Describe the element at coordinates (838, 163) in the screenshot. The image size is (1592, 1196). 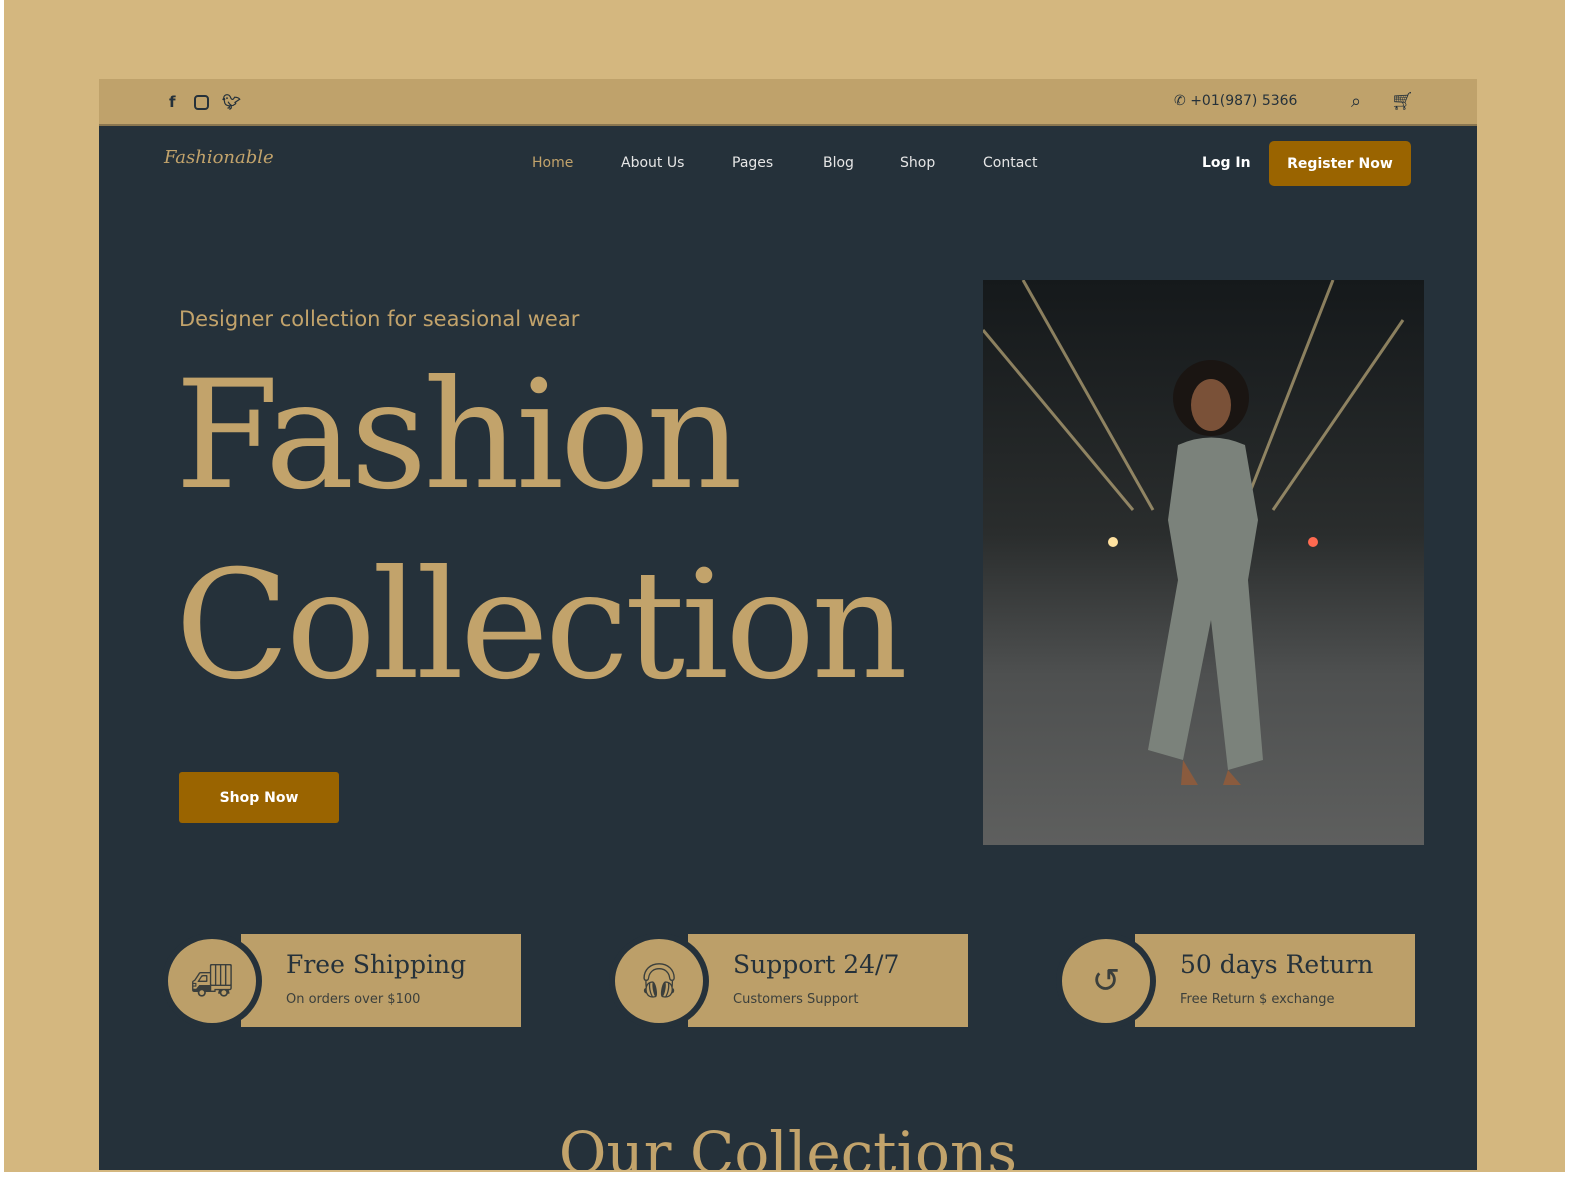
I see `nav-blog: Blog` at that location.